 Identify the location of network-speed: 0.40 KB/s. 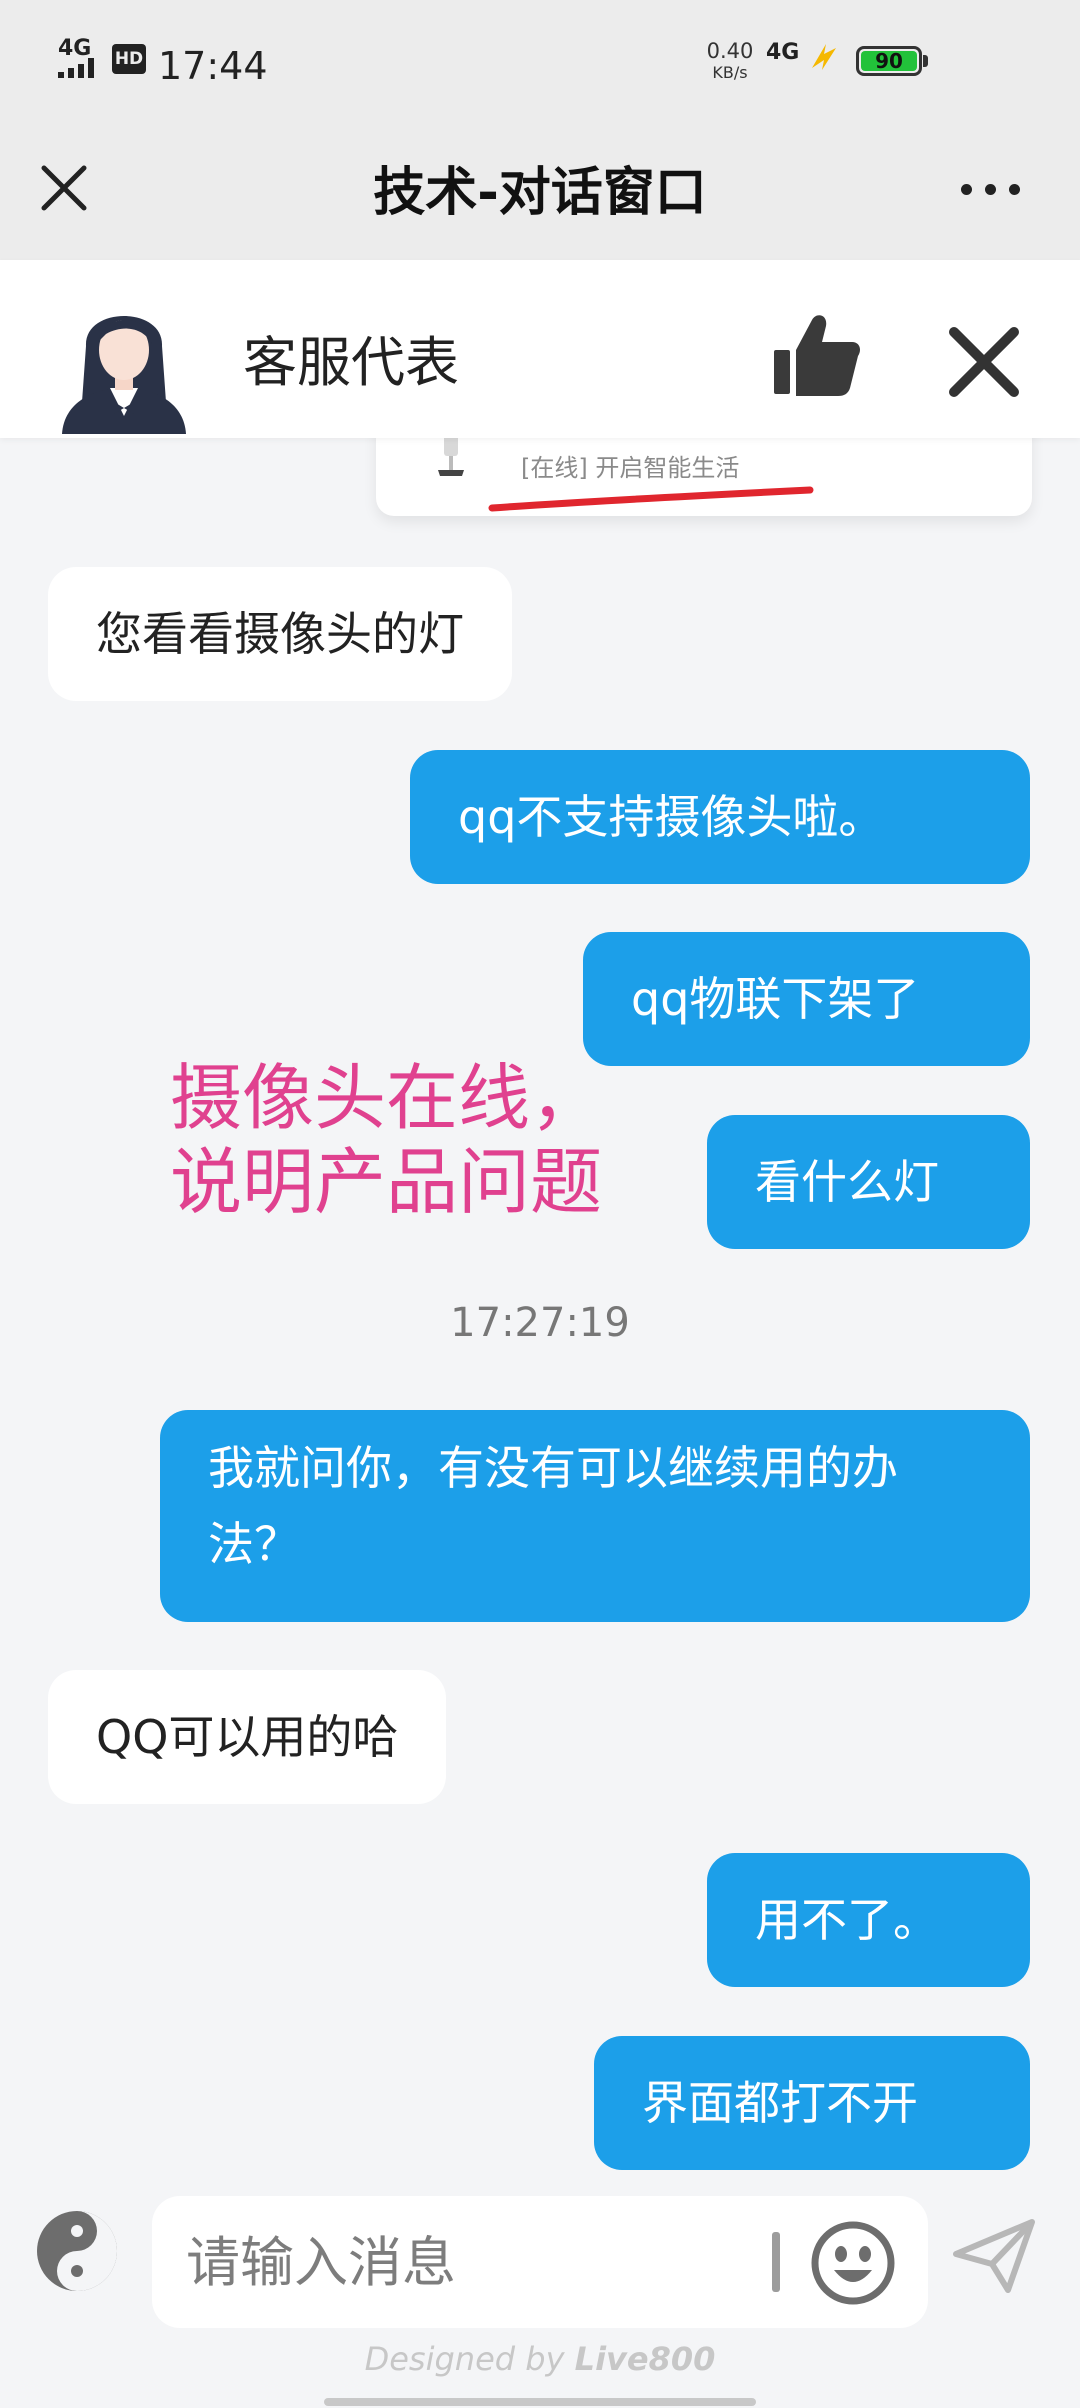
(730, 62).